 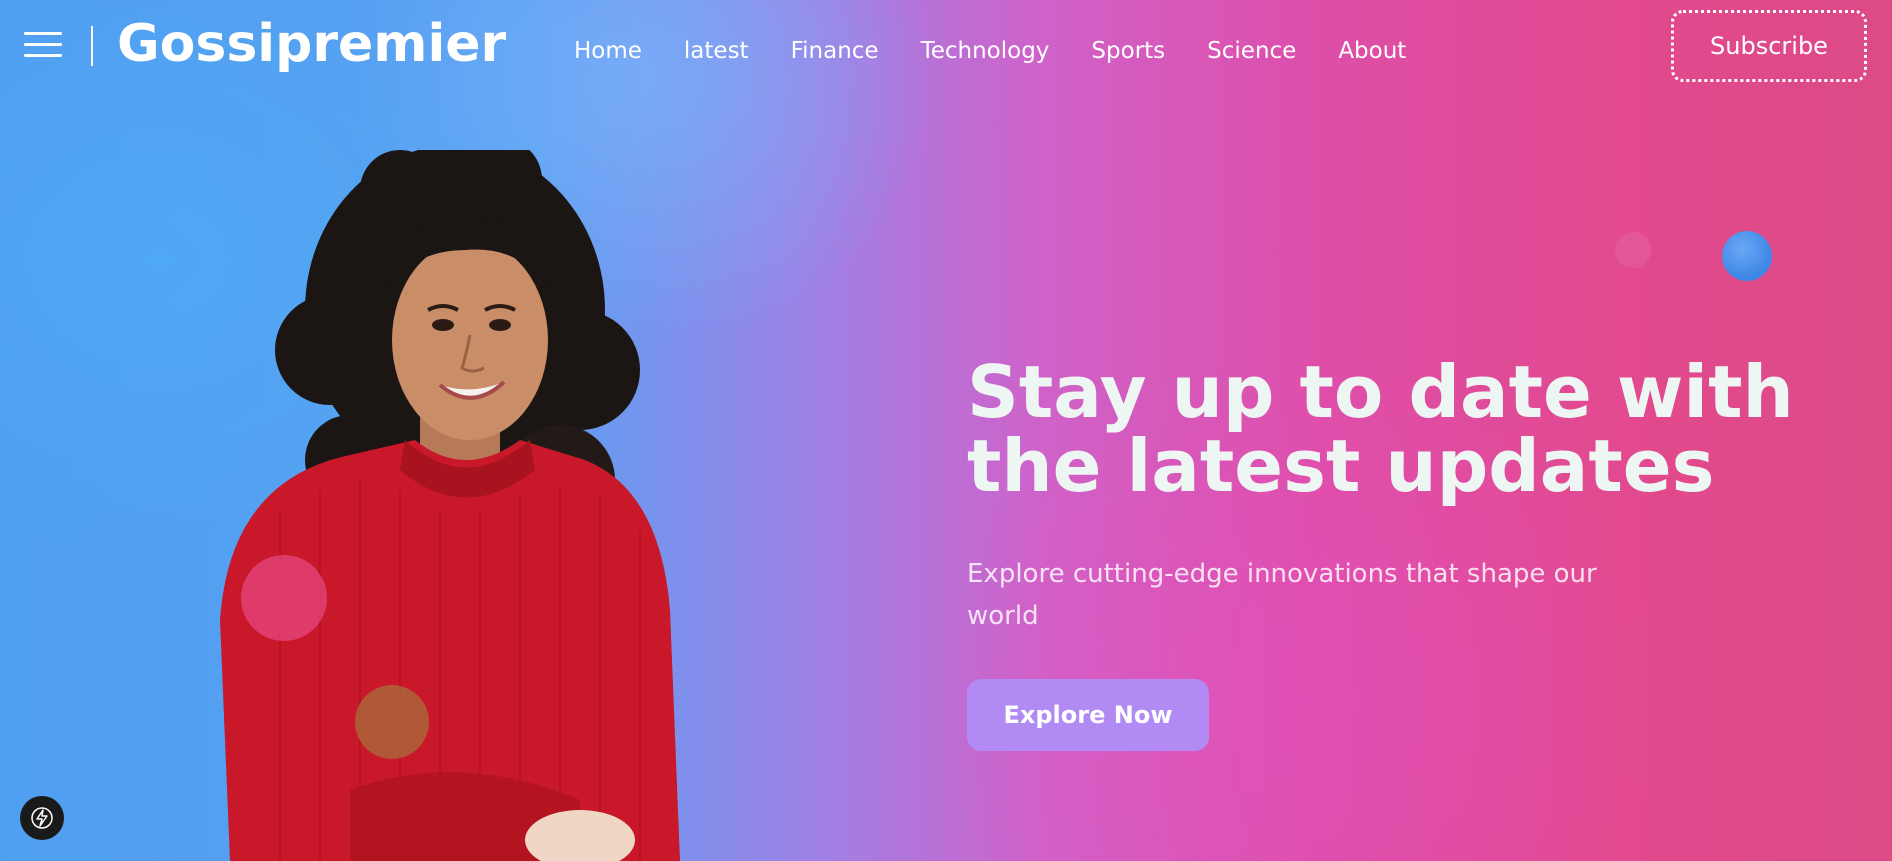 What do you see at coordinates (1341, 466) in the screenshot?
I see `hero-title-line-2: the latest updates` at bounding box center [1341, 466].